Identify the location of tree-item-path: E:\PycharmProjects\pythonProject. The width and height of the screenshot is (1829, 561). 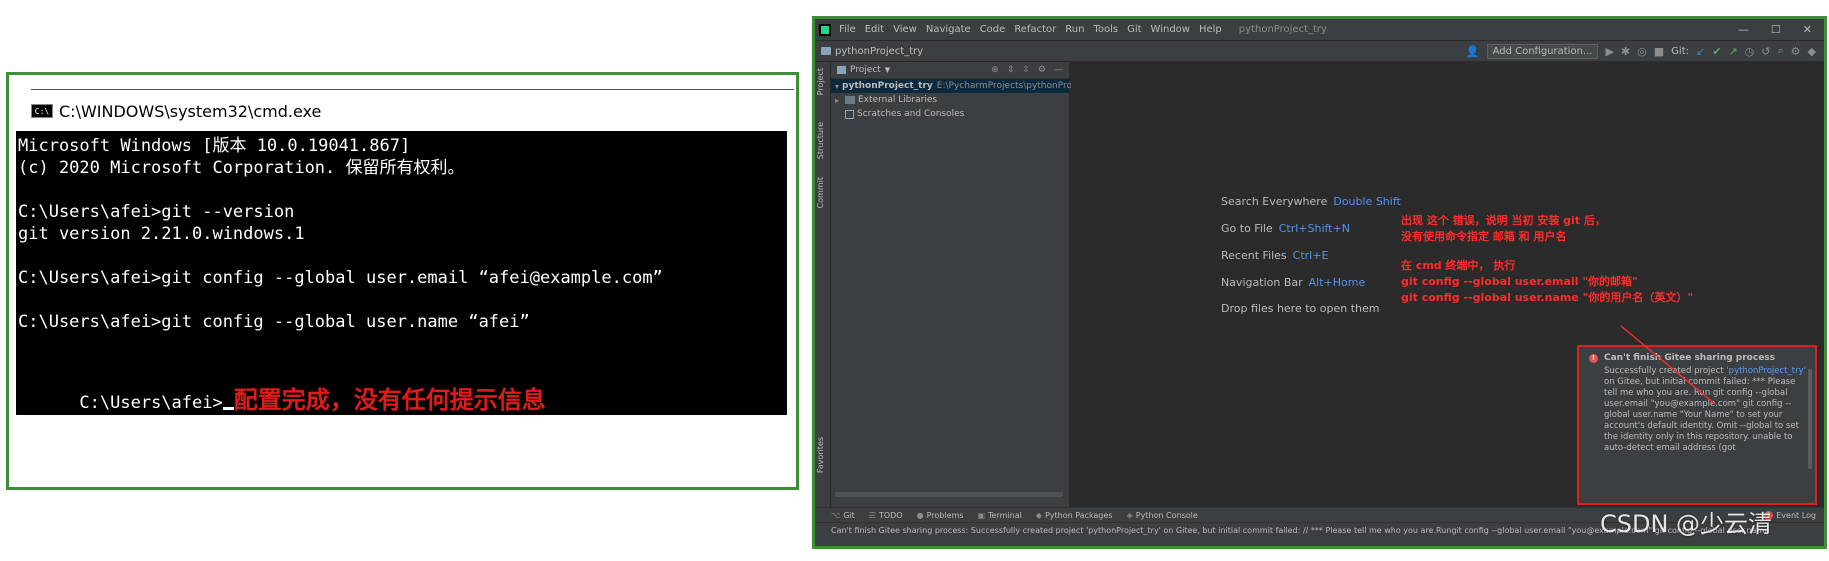
(1012, 86).